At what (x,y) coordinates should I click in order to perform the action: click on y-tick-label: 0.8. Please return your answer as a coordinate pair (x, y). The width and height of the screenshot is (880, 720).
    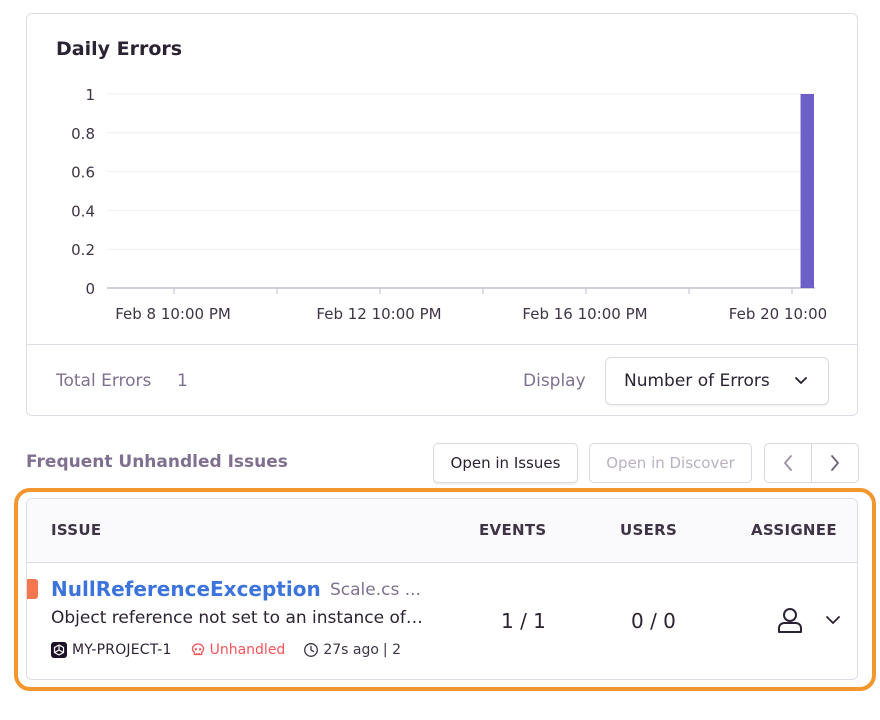
    Looking at the image, I should click on (83, 134).